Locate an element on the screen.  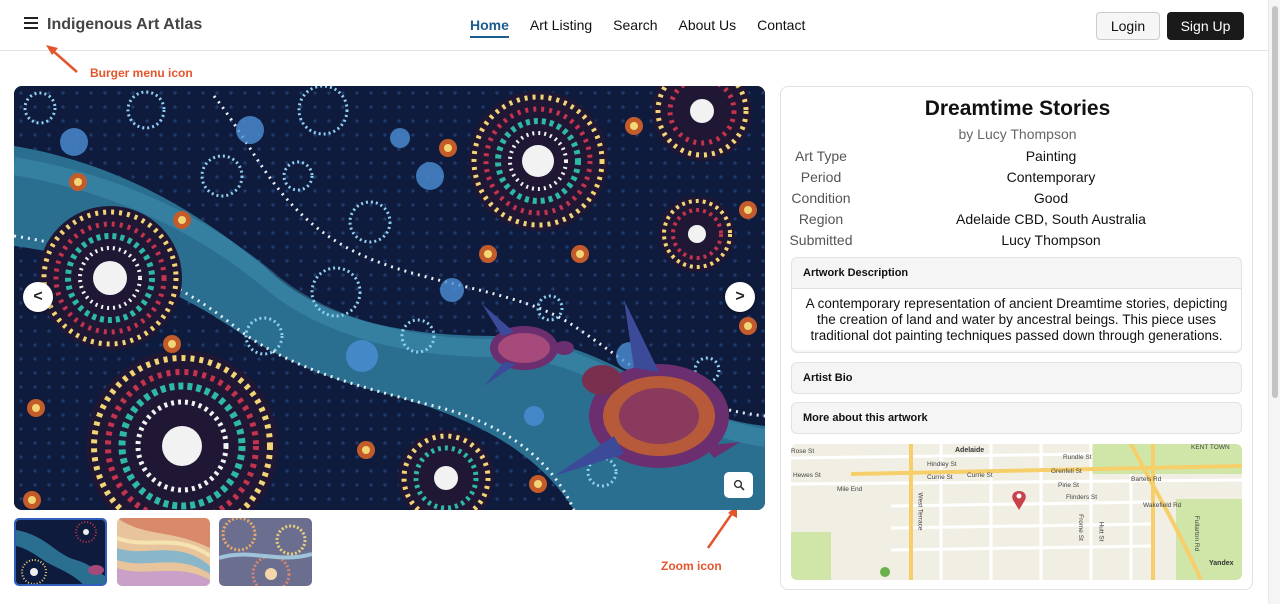
map-label: Hindley St is located at coordinates (942, 464).